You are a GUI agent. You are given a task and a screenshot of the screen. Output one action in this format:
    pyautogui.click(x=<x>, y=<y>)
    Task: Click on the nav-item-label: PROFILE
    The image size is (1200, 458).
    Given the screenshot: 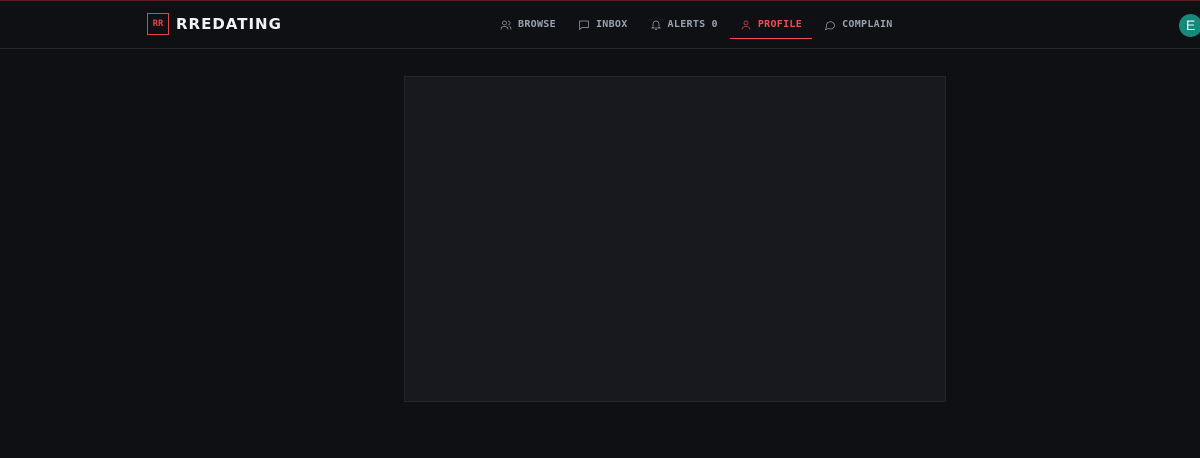 What is the action you would take?
    pyautogui.click(x=780, y=24)
    